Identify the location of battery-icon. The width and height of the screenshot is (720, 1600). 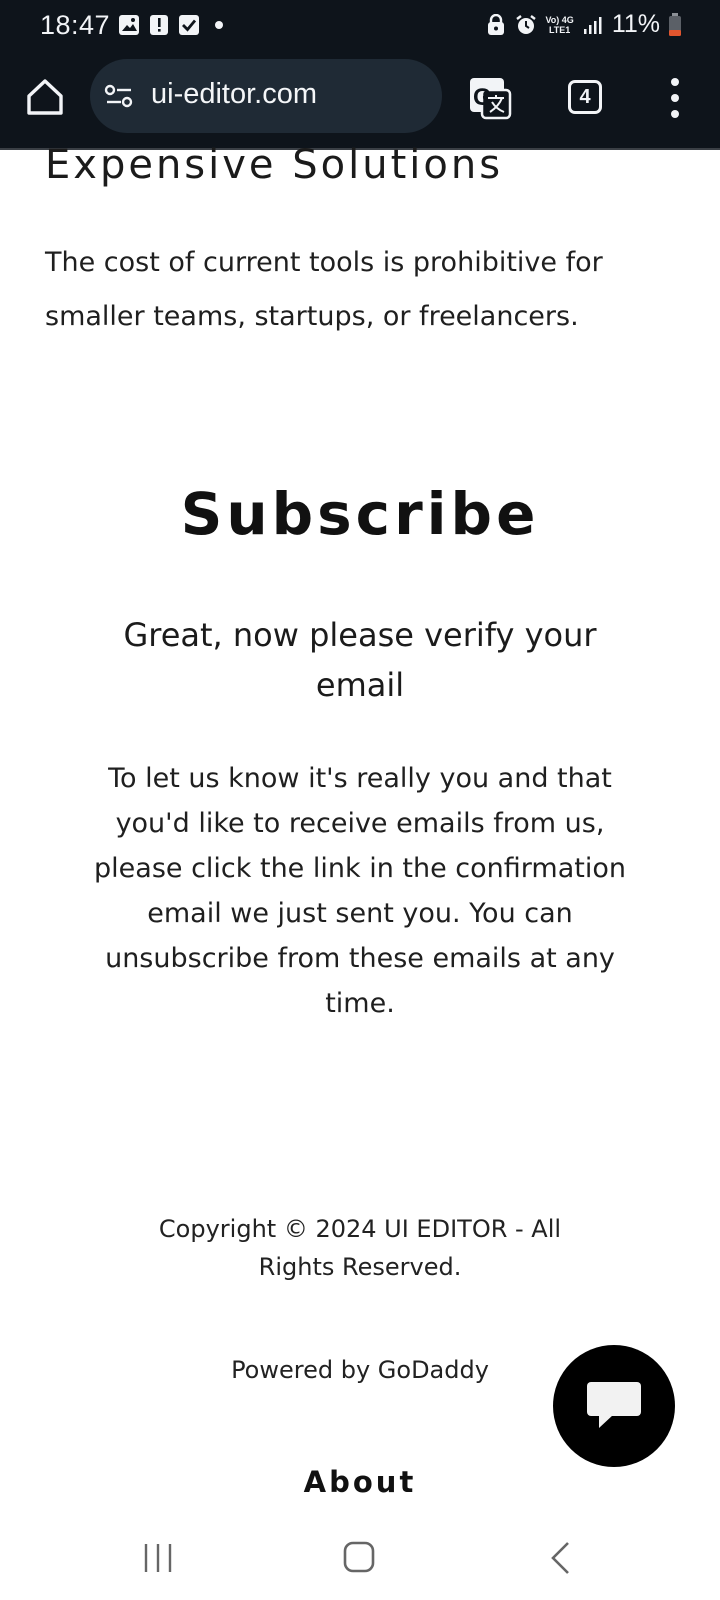
(675, 24).